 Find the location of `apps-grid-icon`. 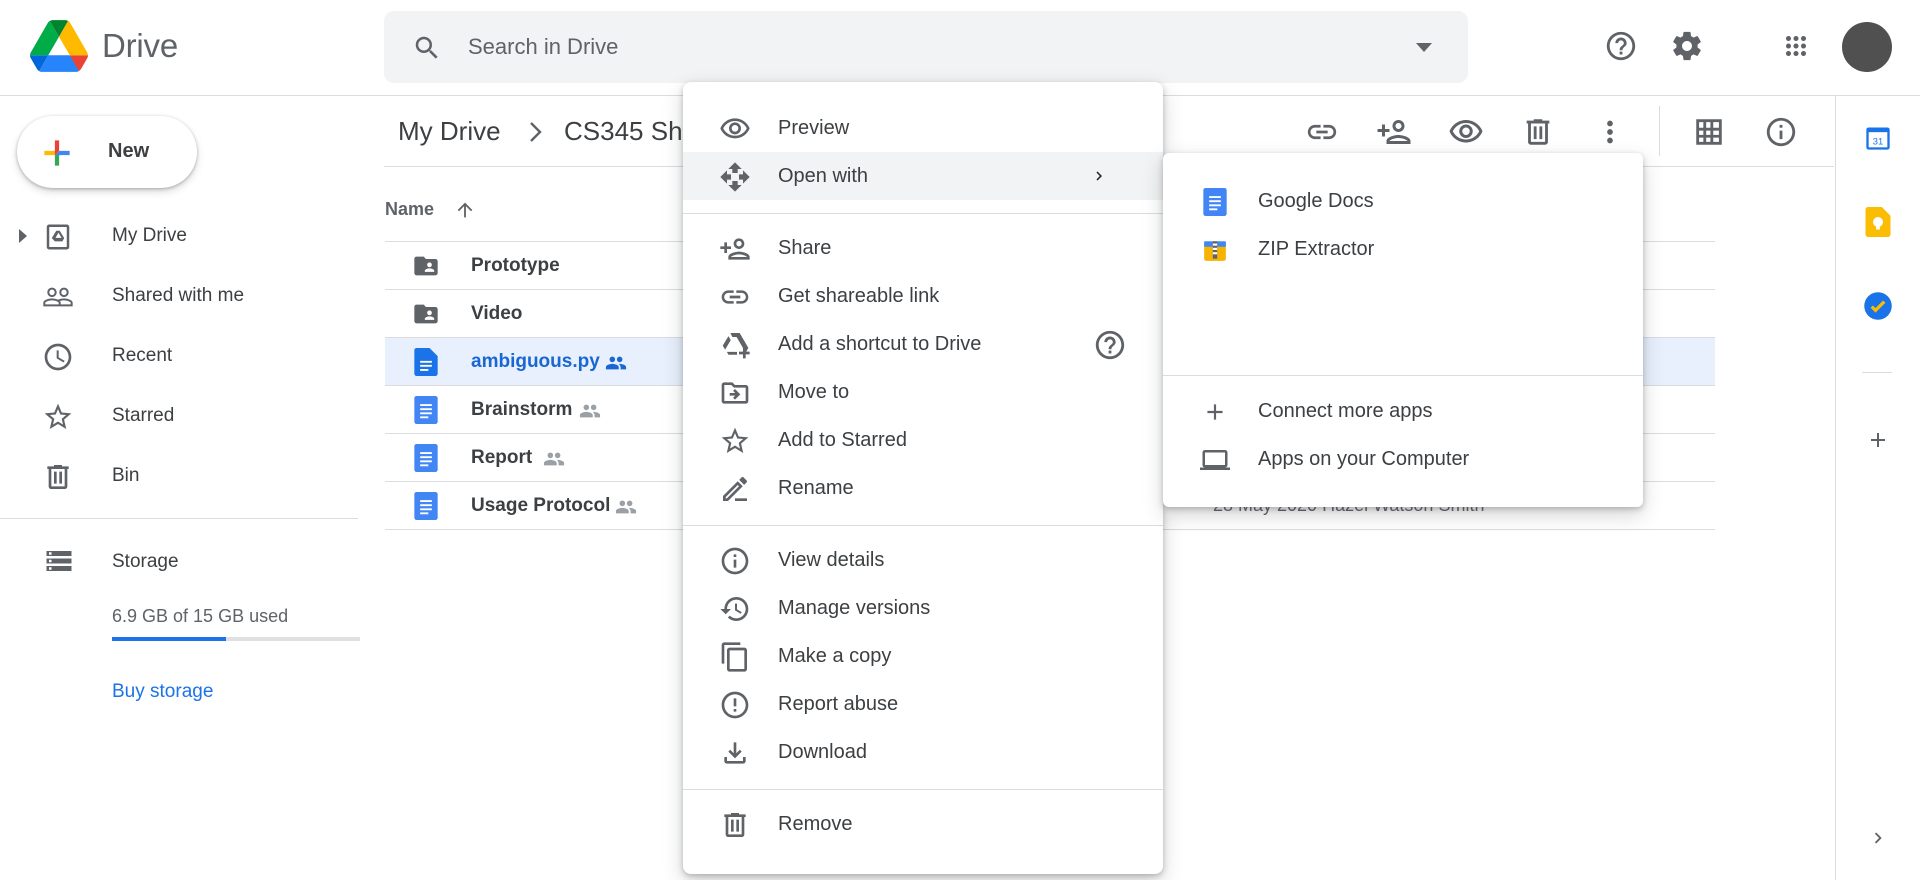

apps-grid-icon is located at coordinates (1796, 46).